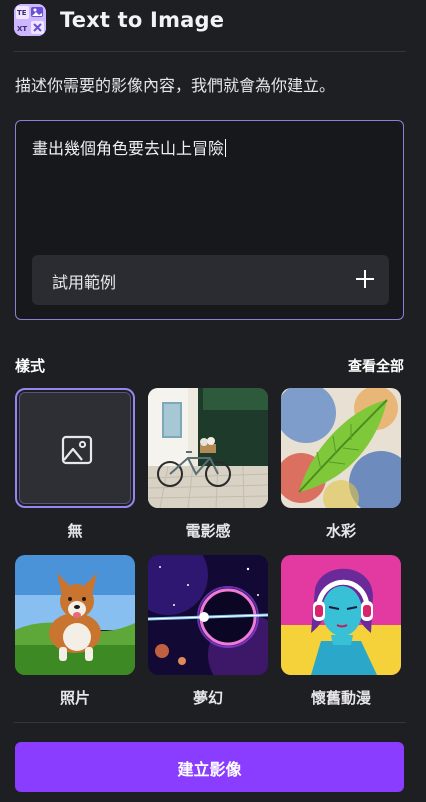 The image size is (426, 802). Describe the element at coordinates (210, 722) in the screenshot. I see `footer-divider` at that location.